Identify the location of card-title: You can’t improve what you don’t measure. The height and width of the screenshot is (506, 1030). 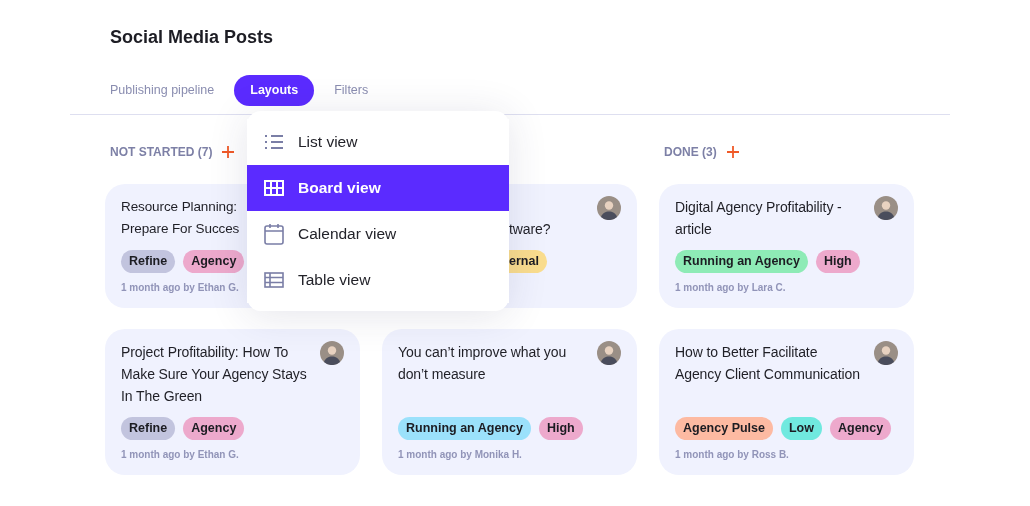
(483, 363).